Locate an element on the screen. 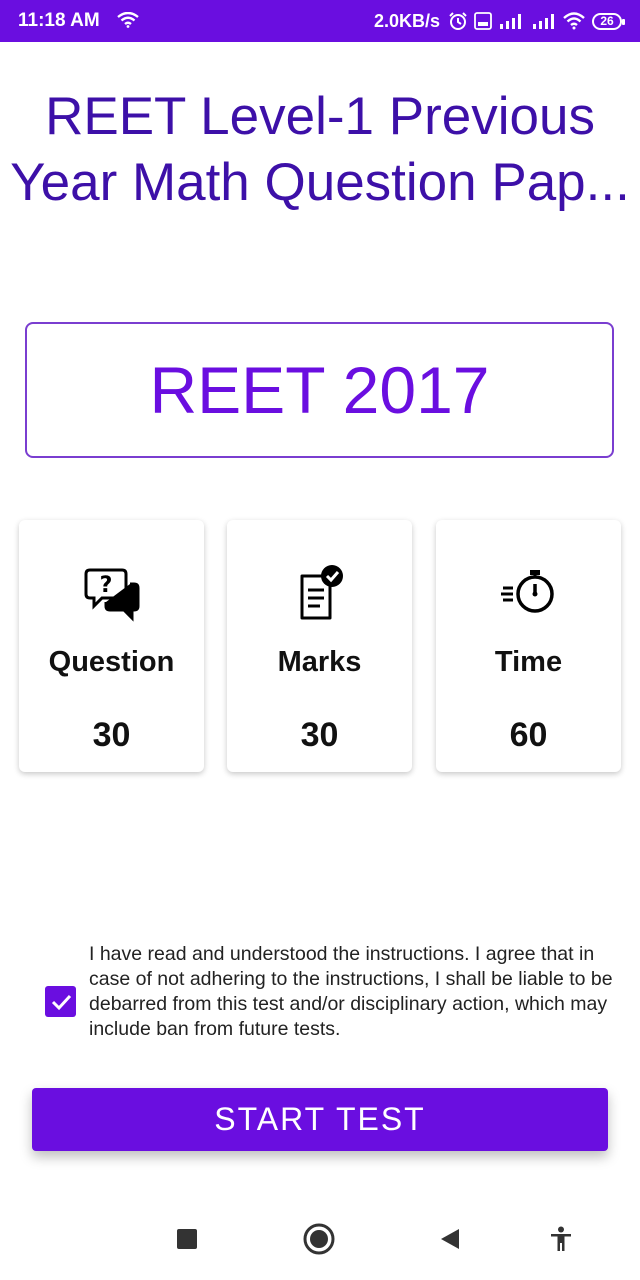 The image size is (640, 1280). check-icon is located at coordinates (61, 1002).